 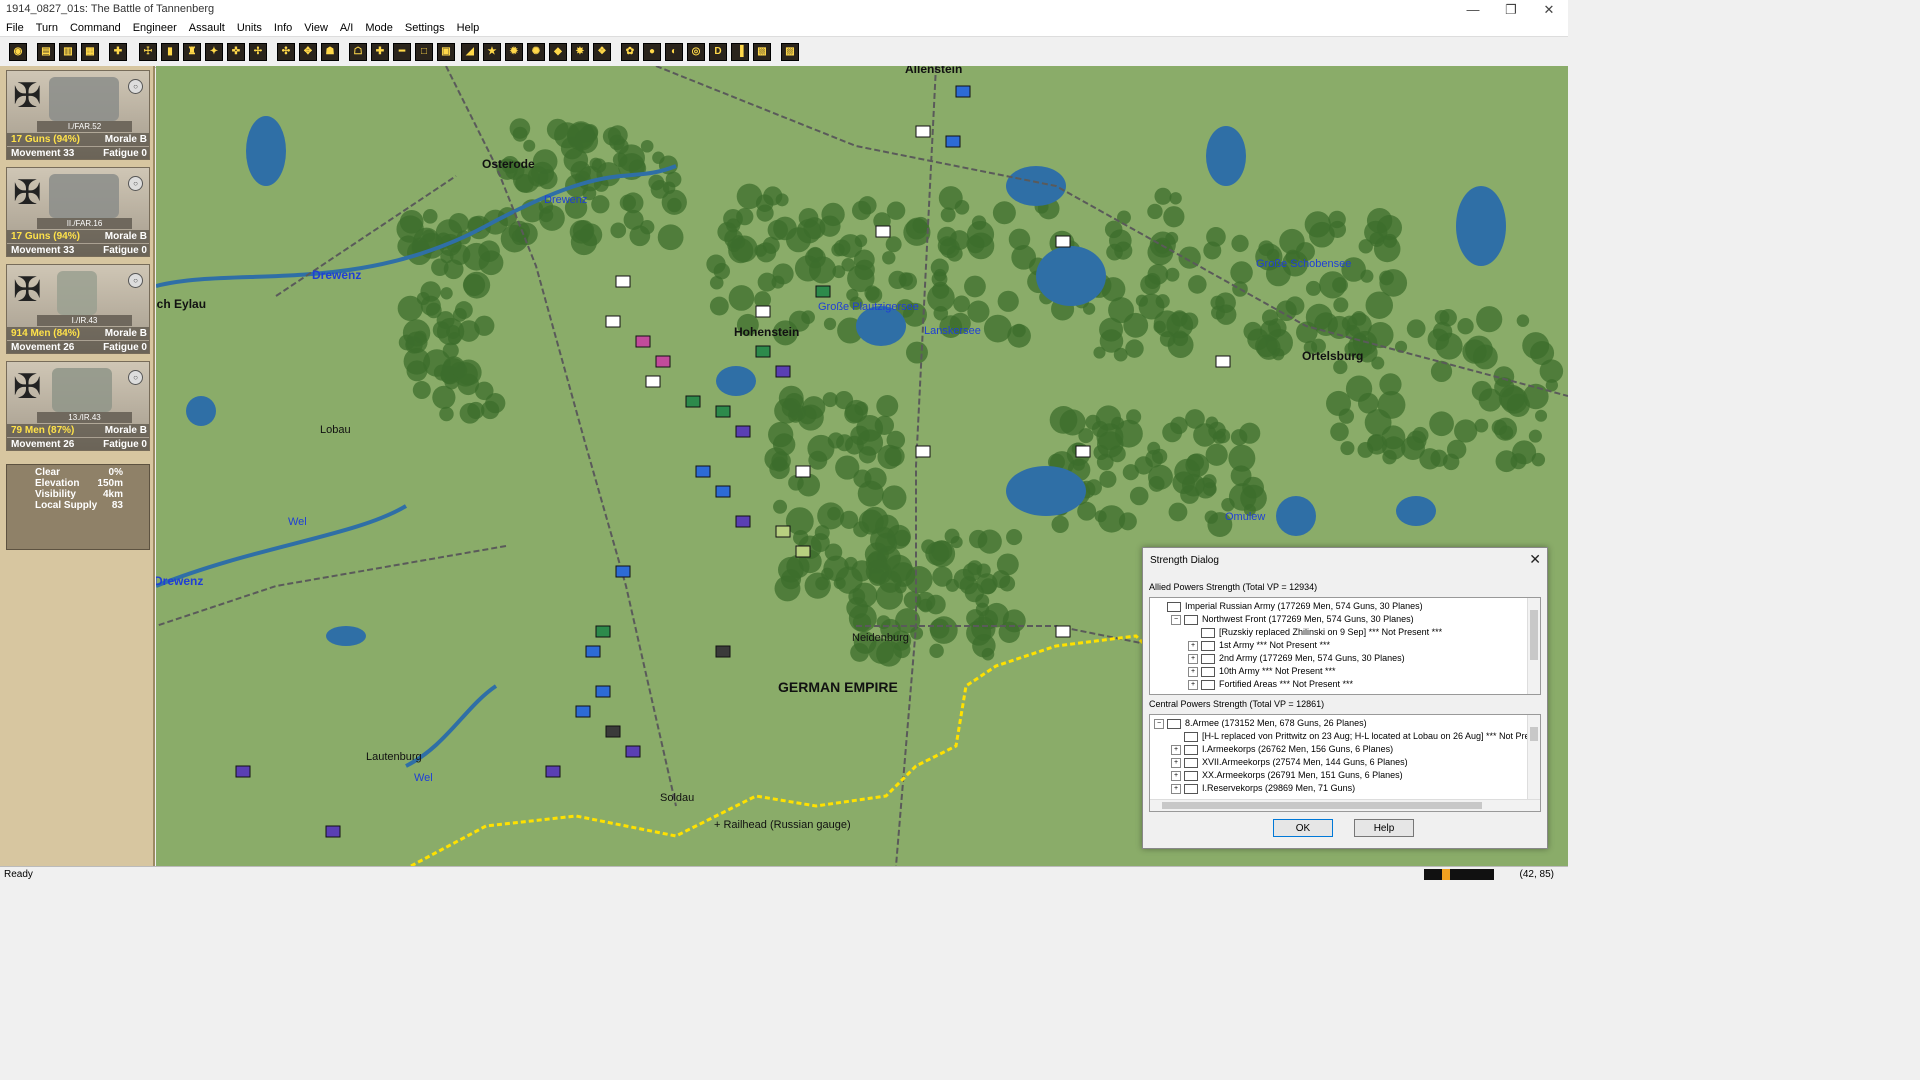 What do you see at coordinates (330, 52) in the screenshot?
I see `toolbar-button-13: ☗` at bounding box center [330, 52].